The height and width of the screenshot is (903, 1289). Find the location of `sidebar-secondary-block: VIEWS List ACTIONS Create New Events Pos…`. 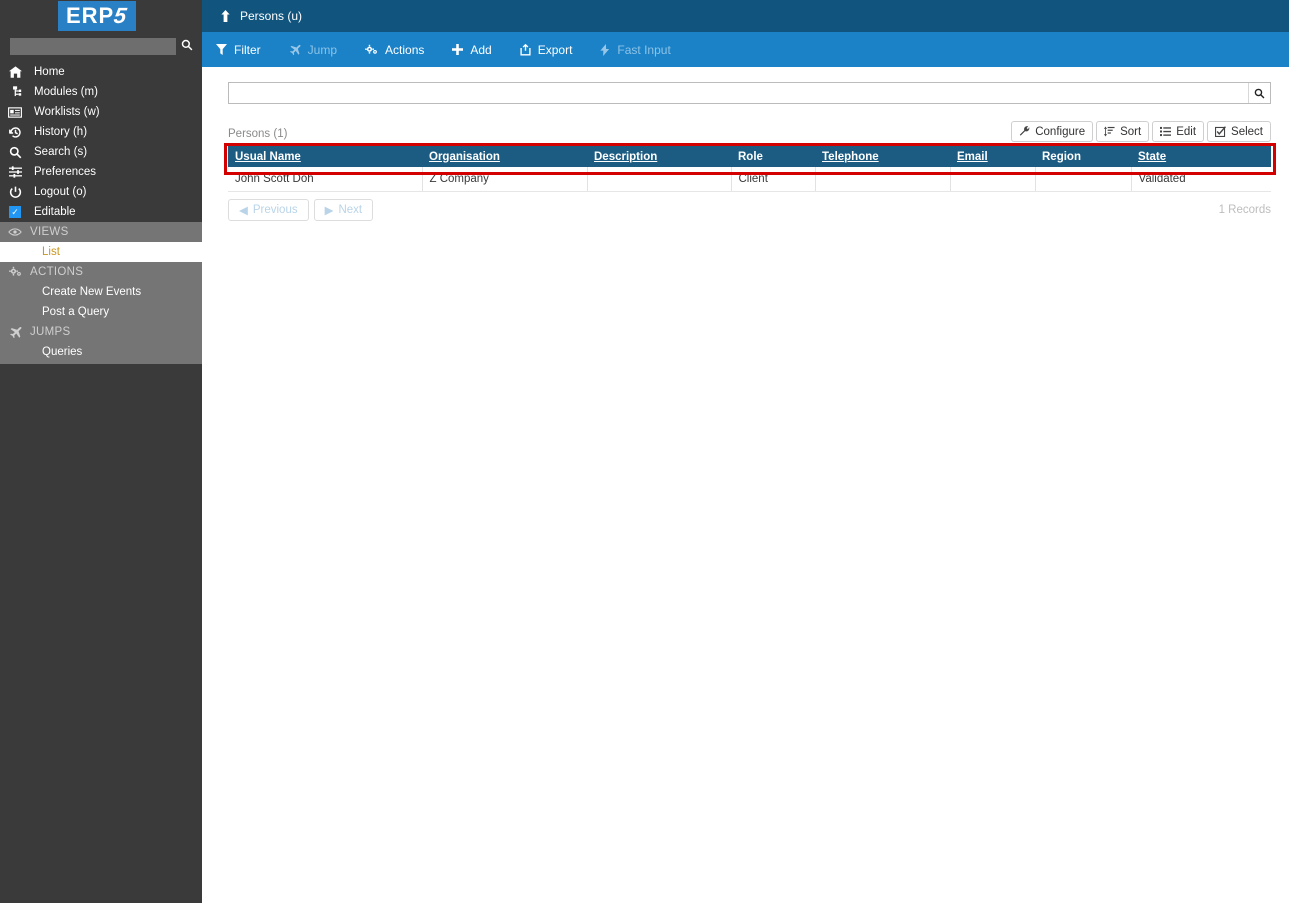

sidebar-secondary-block: VIEWS List ACTIONS Create New Events Pos… is located at coordinates (101, 293).